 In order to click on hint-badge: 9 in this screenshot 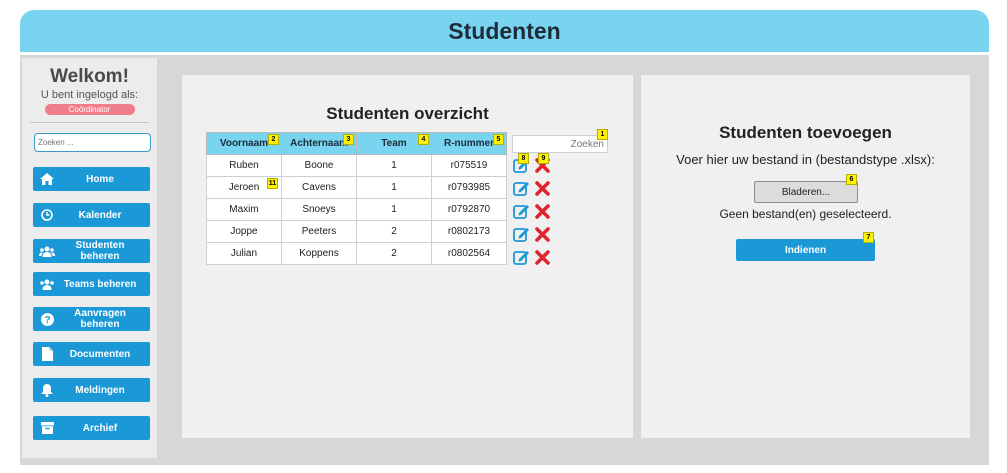, I will do `click(543, 158)`.